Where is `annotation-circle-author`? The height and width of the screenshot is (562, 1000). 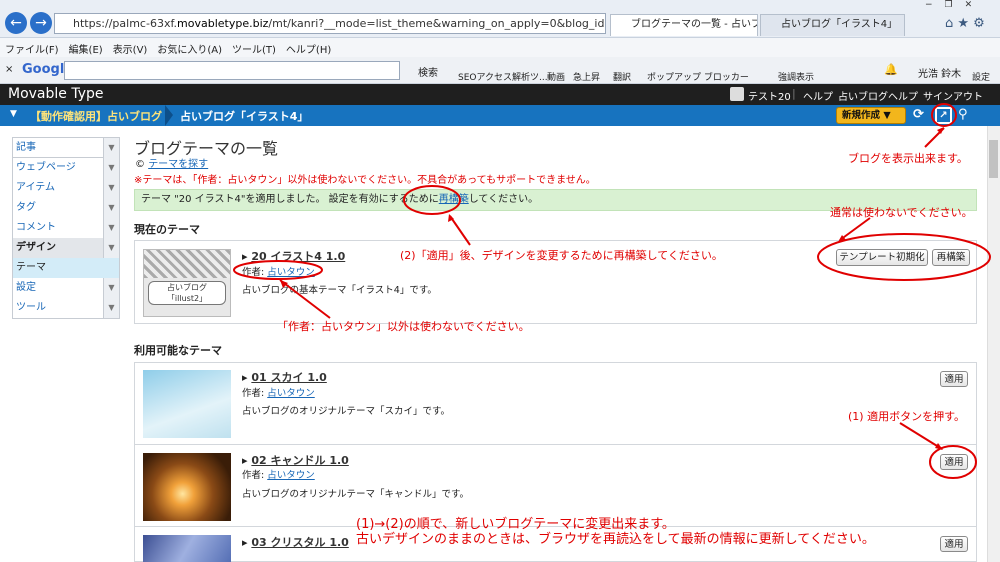 annotation-circle-author is located at coordinates (278, 270).